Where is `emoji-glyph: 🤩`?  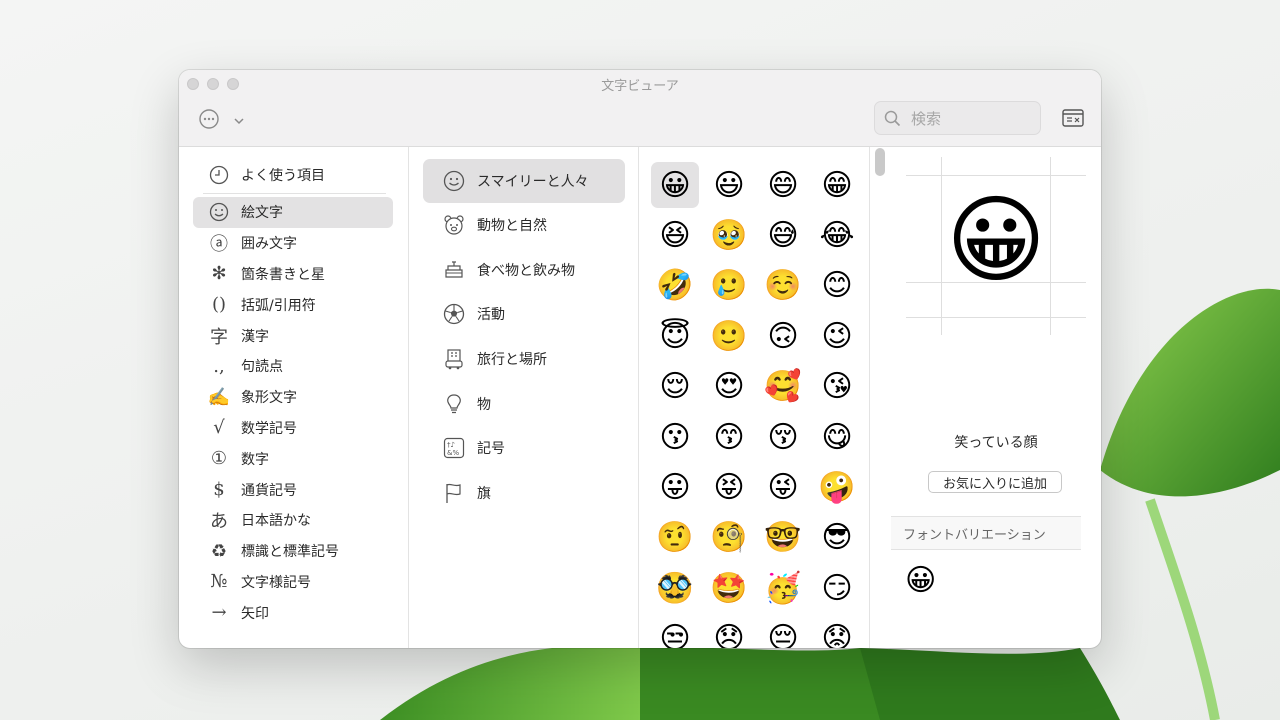 emoji-glyph: 🤩 is located at coordinates (729, 588).